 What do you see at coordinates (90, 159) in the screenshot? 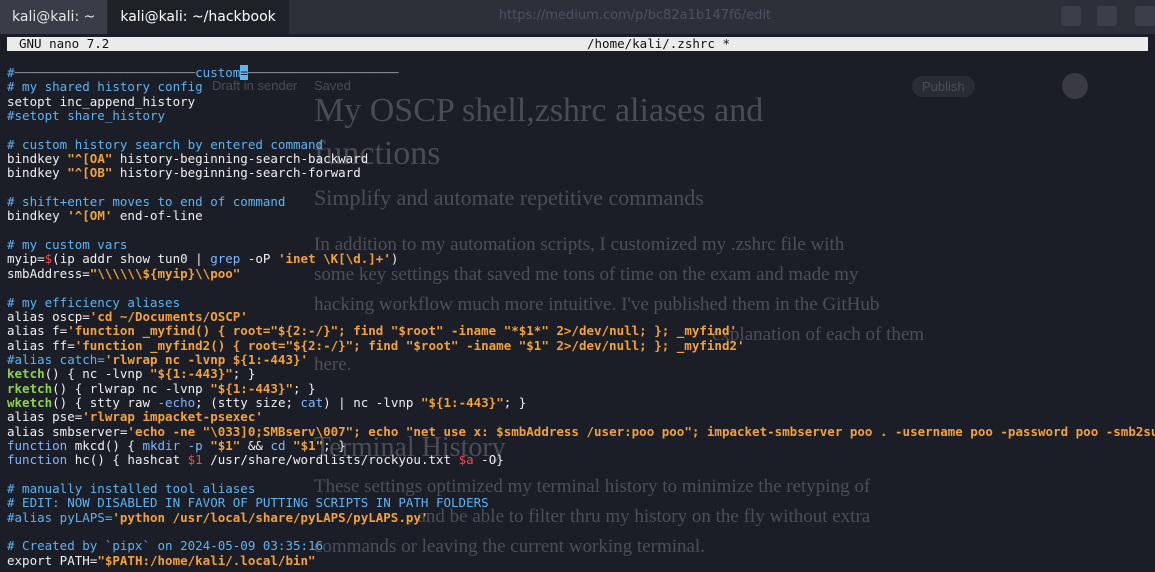
I see `code-token: "^[OA"` at bounding box center [90, 159].